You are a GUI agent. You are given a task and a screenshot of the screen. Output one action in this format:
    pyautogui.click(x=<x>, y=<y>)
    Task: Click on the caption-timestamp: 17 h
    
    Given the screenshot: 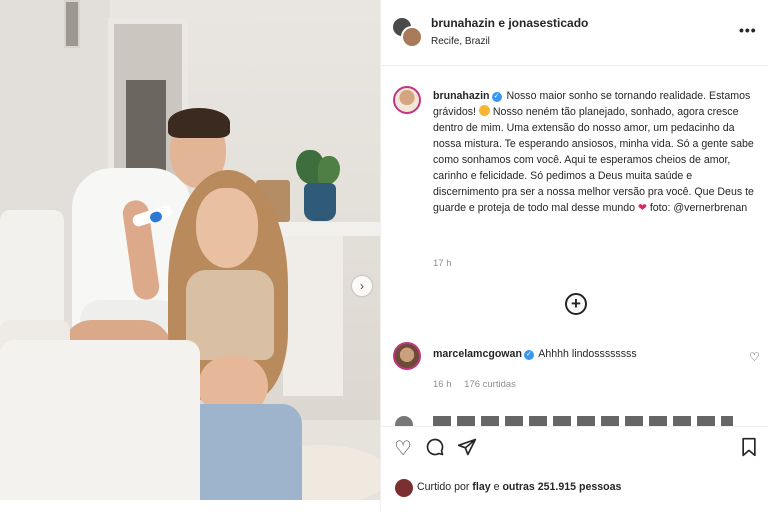 What is the action you would take?
    pyautogui.click(x=442, y=263)
    